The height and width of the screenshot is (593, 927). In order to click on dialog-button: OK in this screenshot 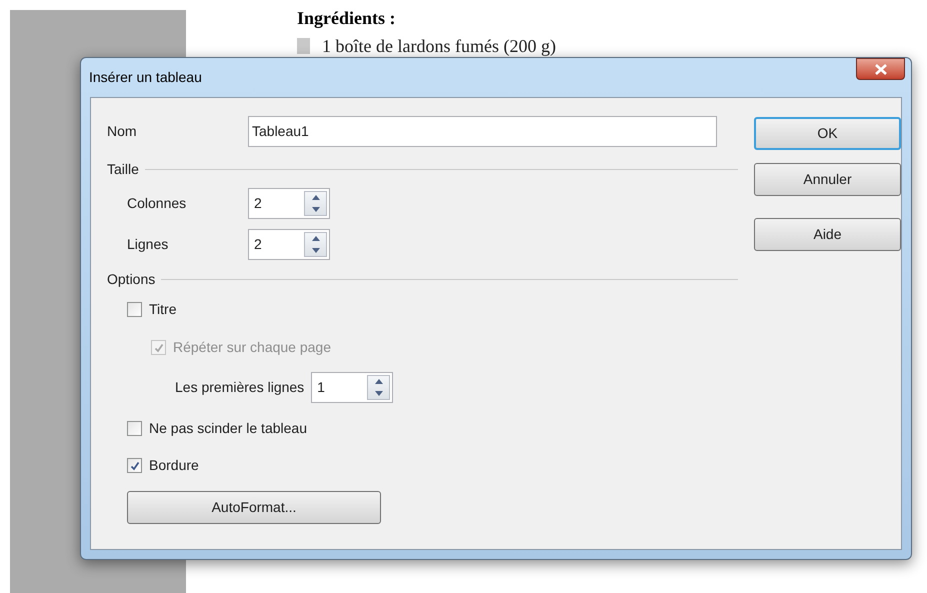, I will do `click(827, 133)`.